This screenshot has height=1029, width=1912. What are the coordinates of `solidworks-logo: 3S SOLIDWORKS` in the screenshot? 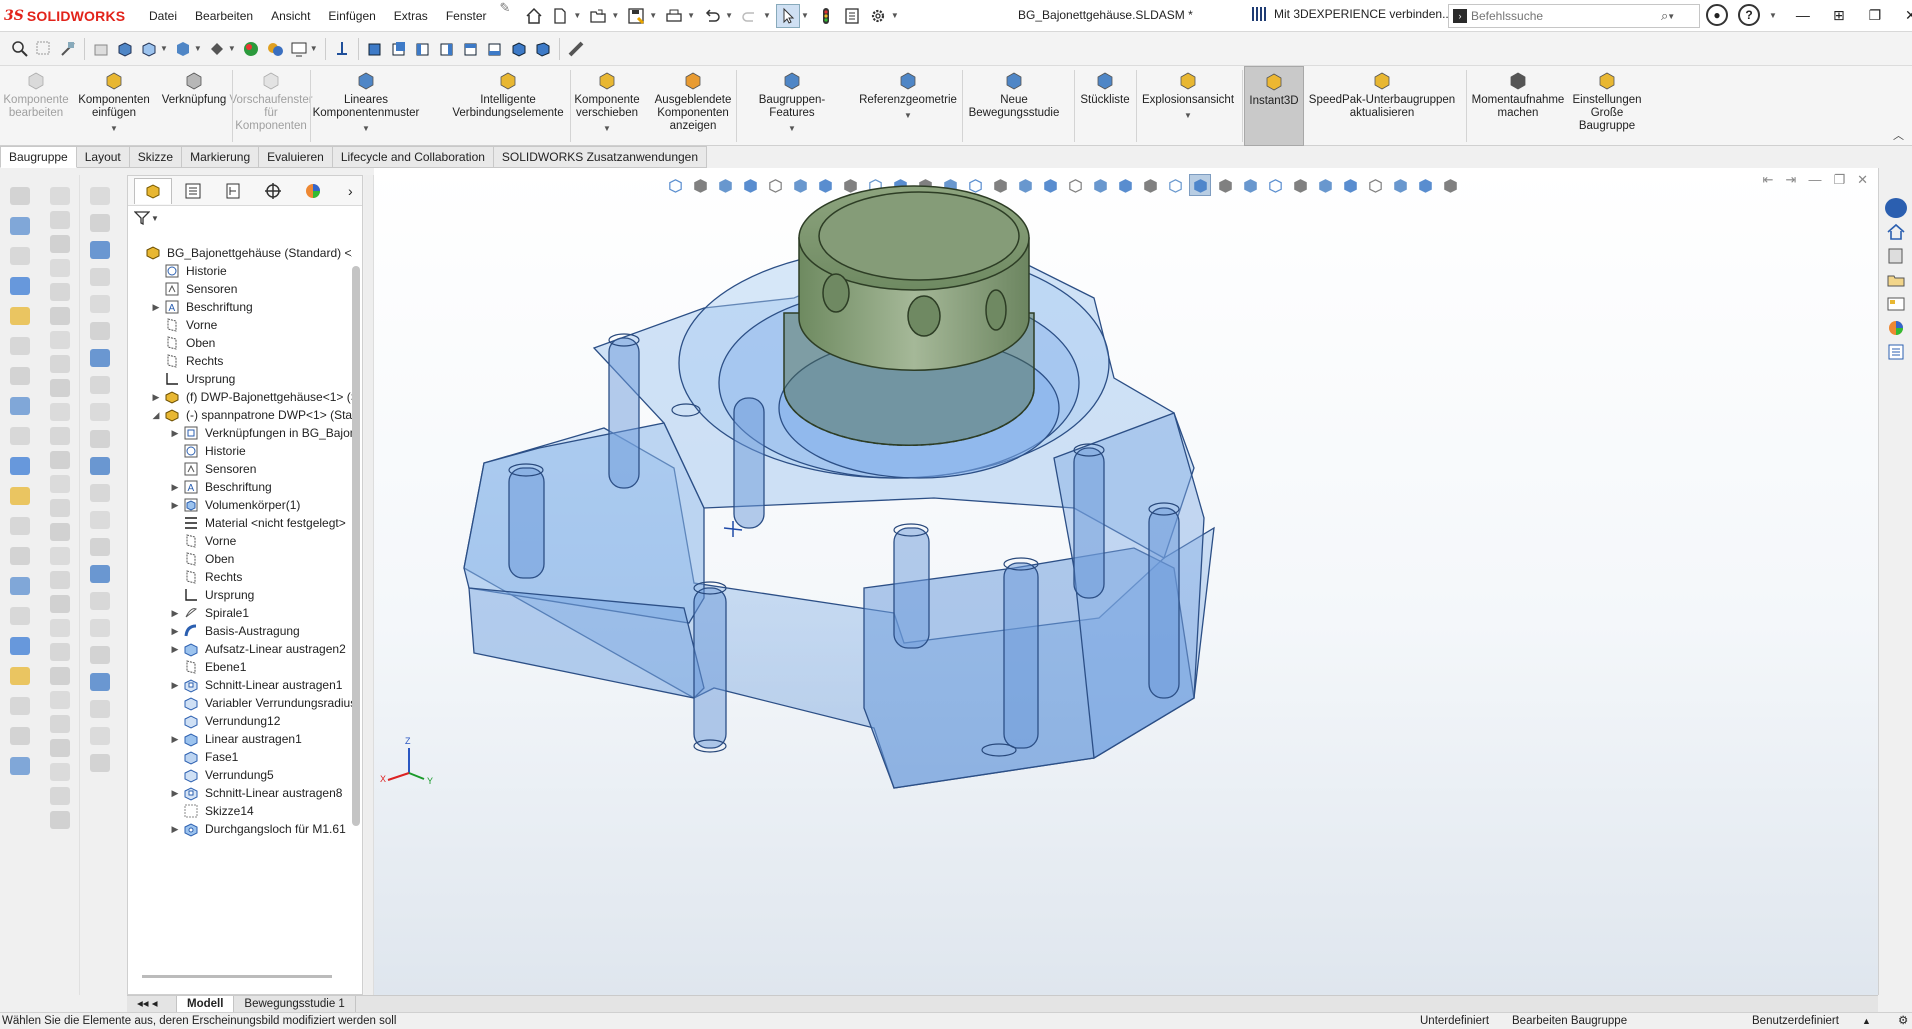 It's located at (70, 16).